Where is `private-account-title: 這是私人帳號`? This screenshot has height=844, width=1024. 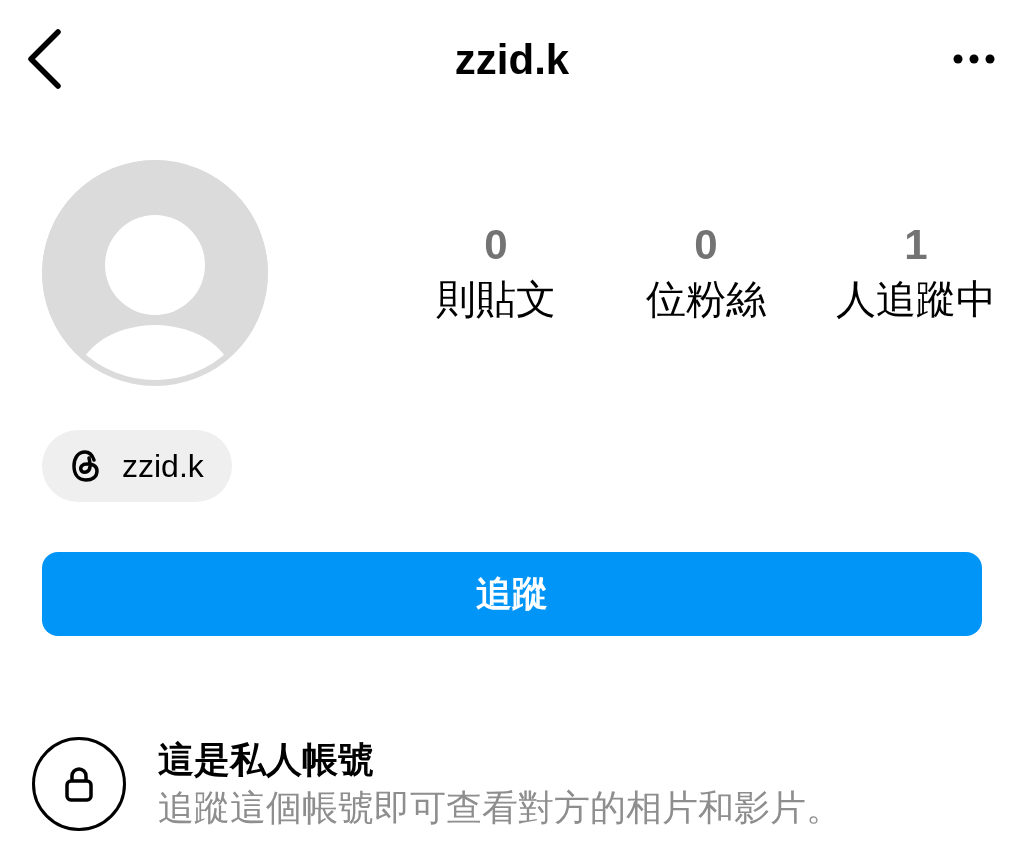
private-account-title: 這是私人帳號 is located at coordinates (266, 760).